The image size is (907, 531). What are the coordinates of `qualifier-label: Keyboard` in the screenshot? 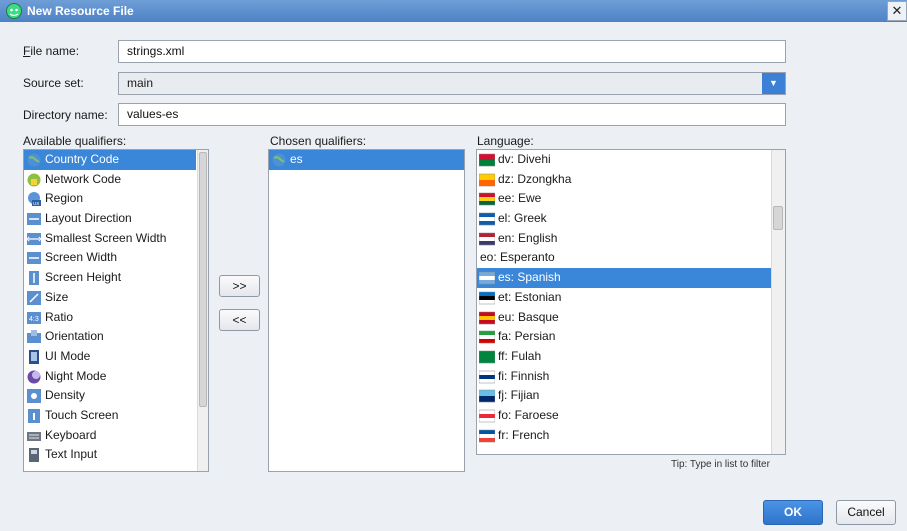 It's located at (71, 434).